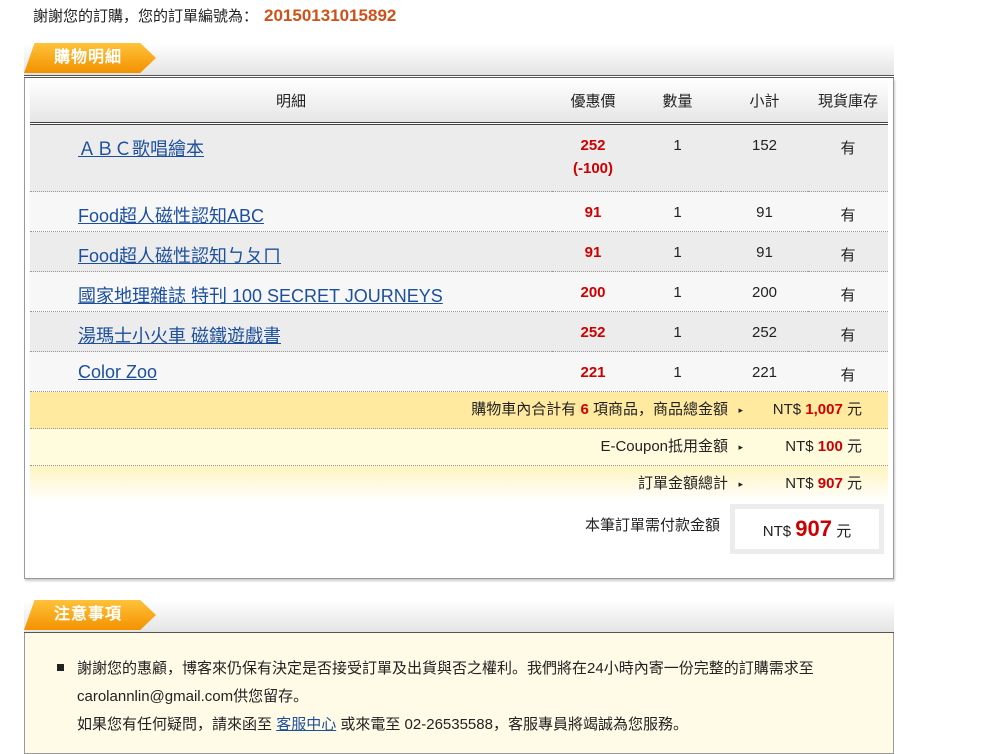 This screenshot has width=991, height=754. What do you see at coordinates (291, 101) in the screenshot?
I see `col-item: 明細` at bounding box center [291, 101].